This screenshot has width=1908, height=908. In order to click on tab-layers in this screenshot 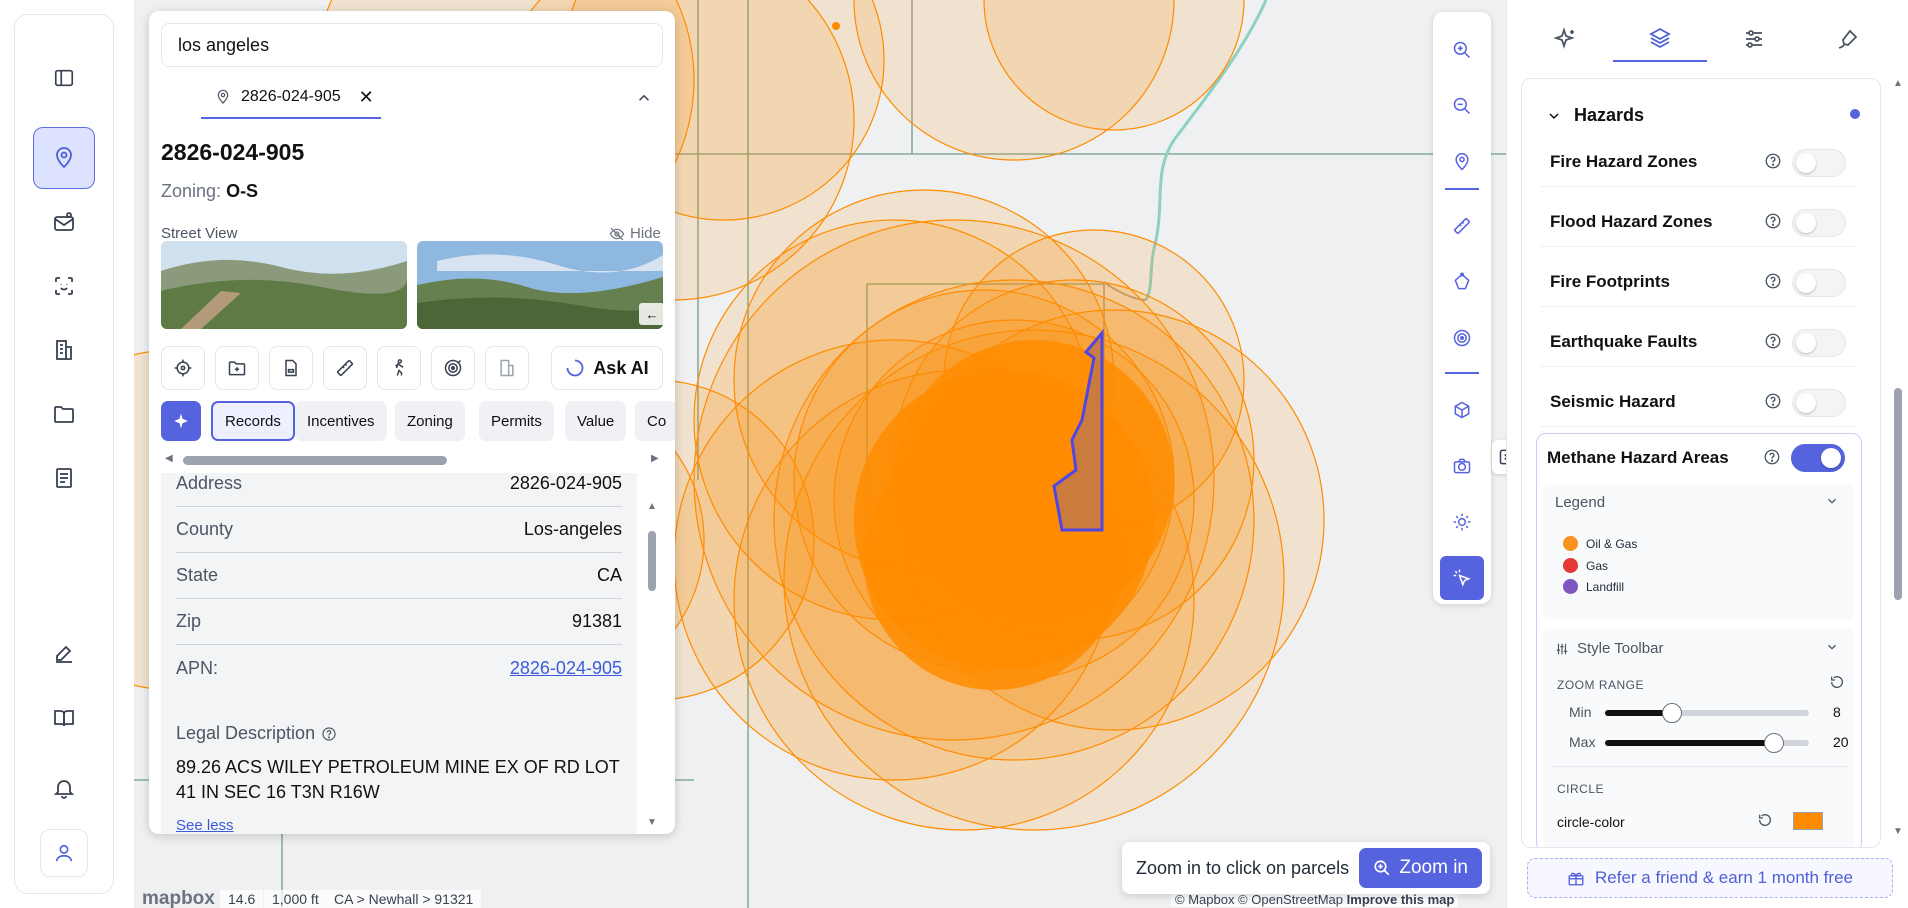, I will do `click(1660, 39)`.